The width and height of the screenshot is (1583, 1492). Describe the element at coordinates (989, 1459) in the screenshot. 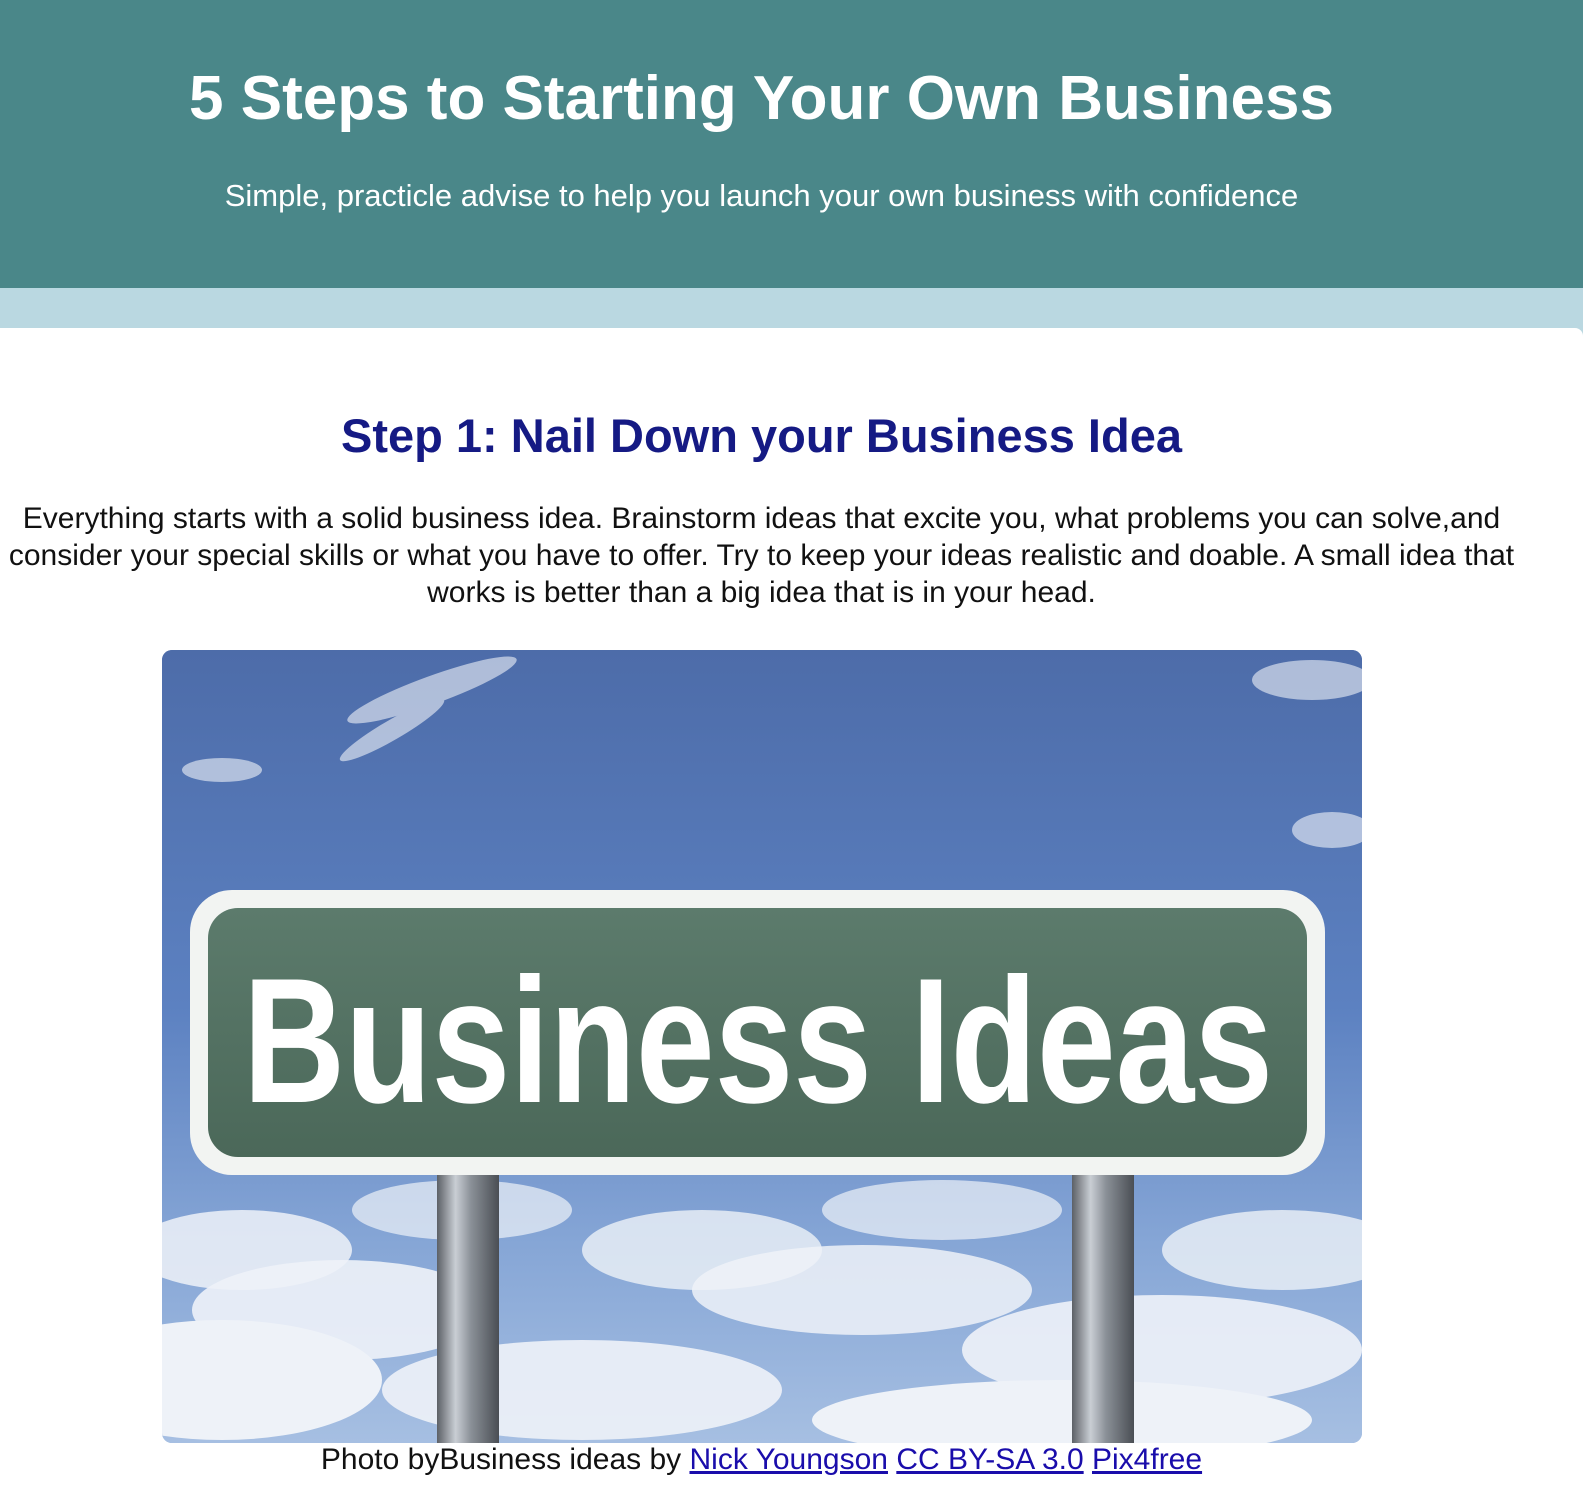

I see `license-link: CC BY-SA 3.0` at that location.